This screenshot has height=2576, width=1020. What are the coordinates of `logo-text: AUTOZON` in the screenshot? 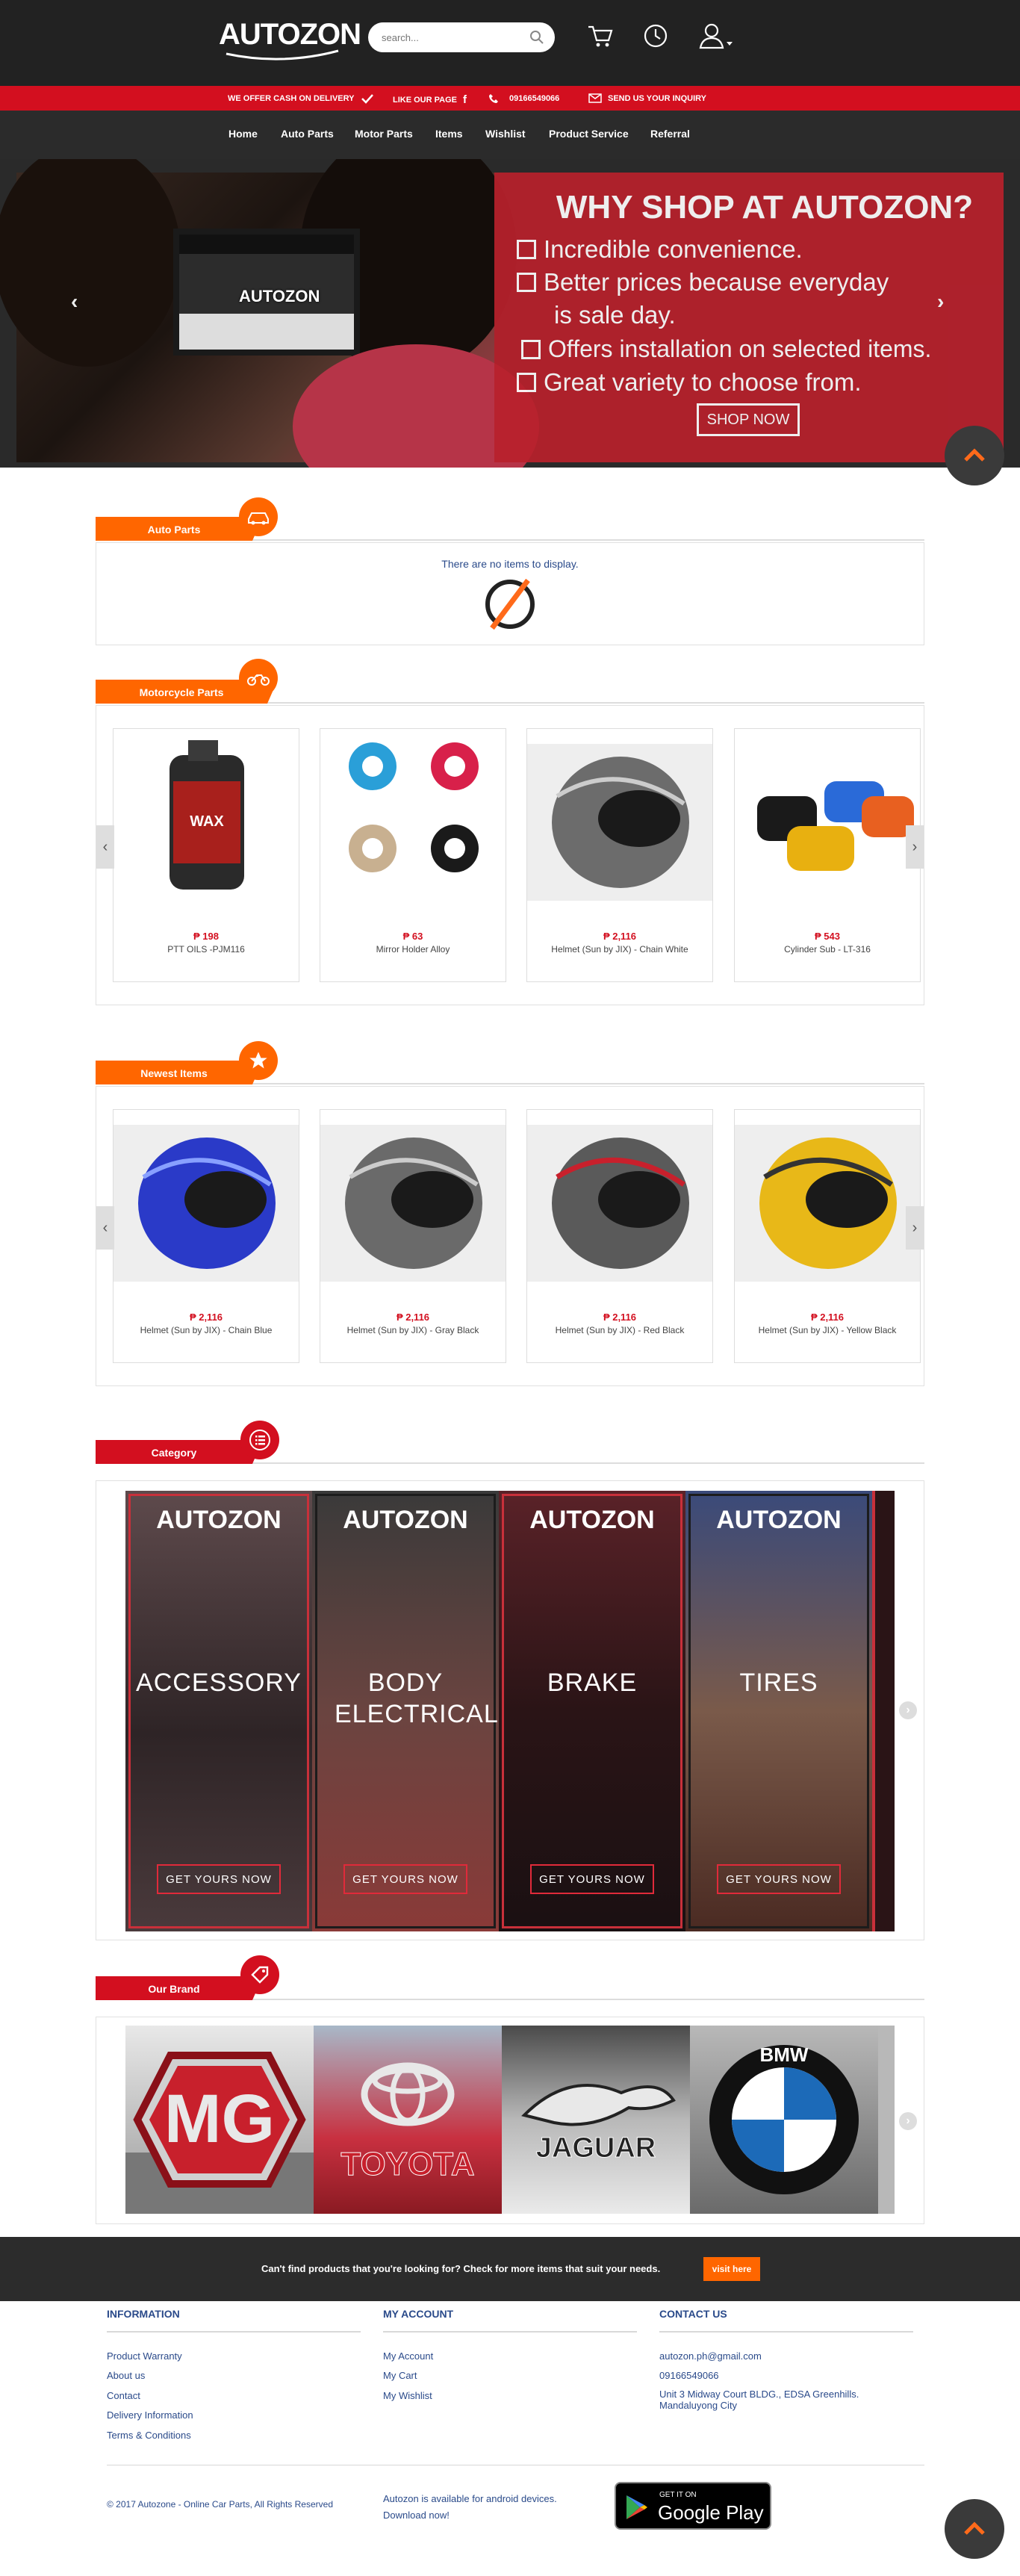 It's located at (290, 34).